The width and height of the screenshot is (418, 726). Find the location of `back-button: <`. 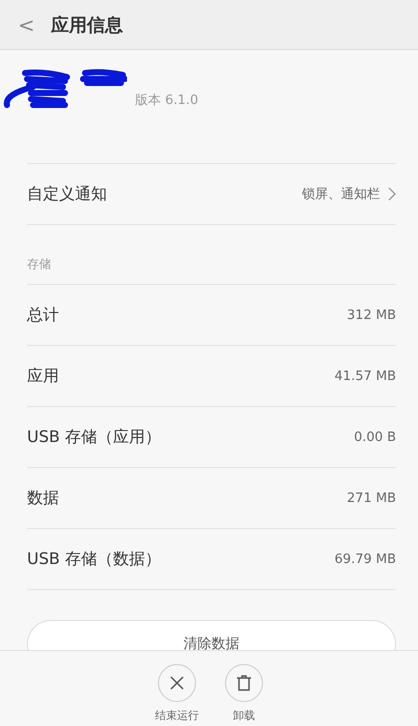

back-button: < is located at coordinates (26, 24).